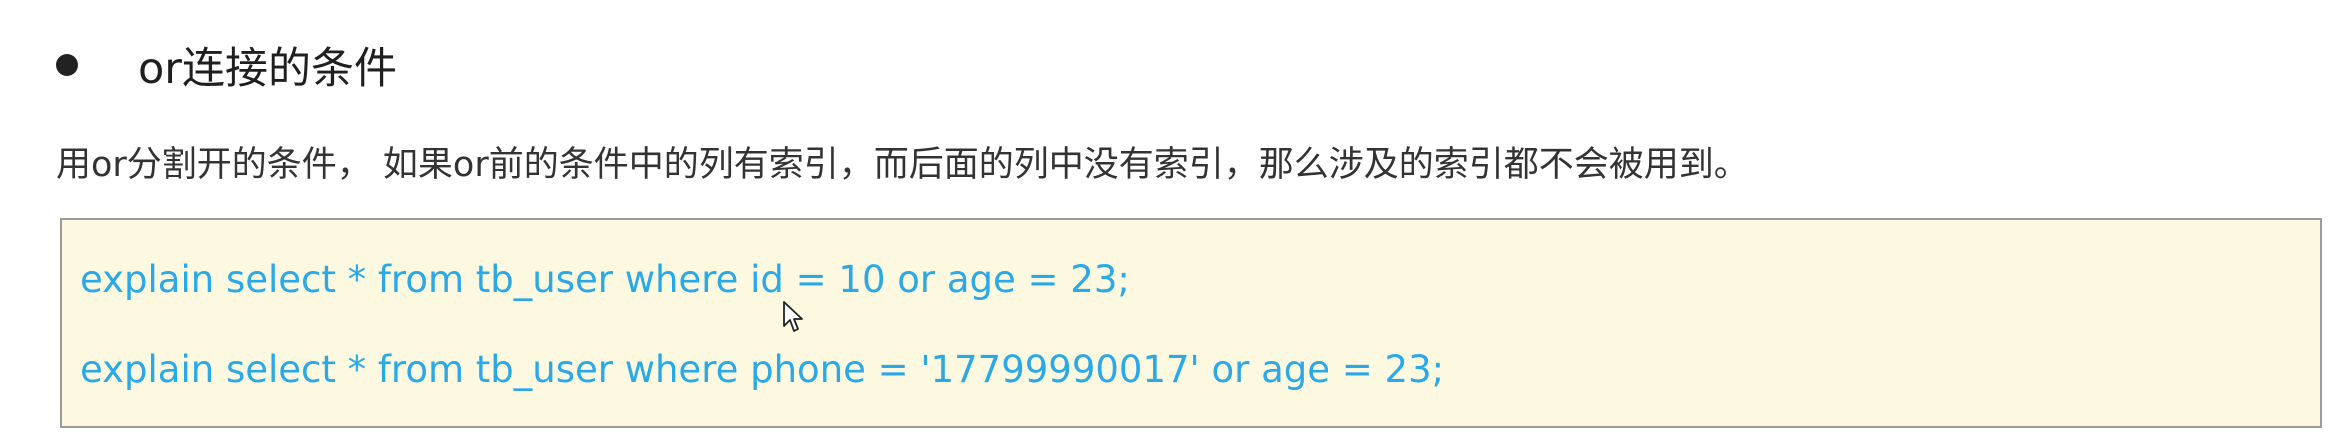  I want to click on section-heading: or连接的条件, so click(226, 65).